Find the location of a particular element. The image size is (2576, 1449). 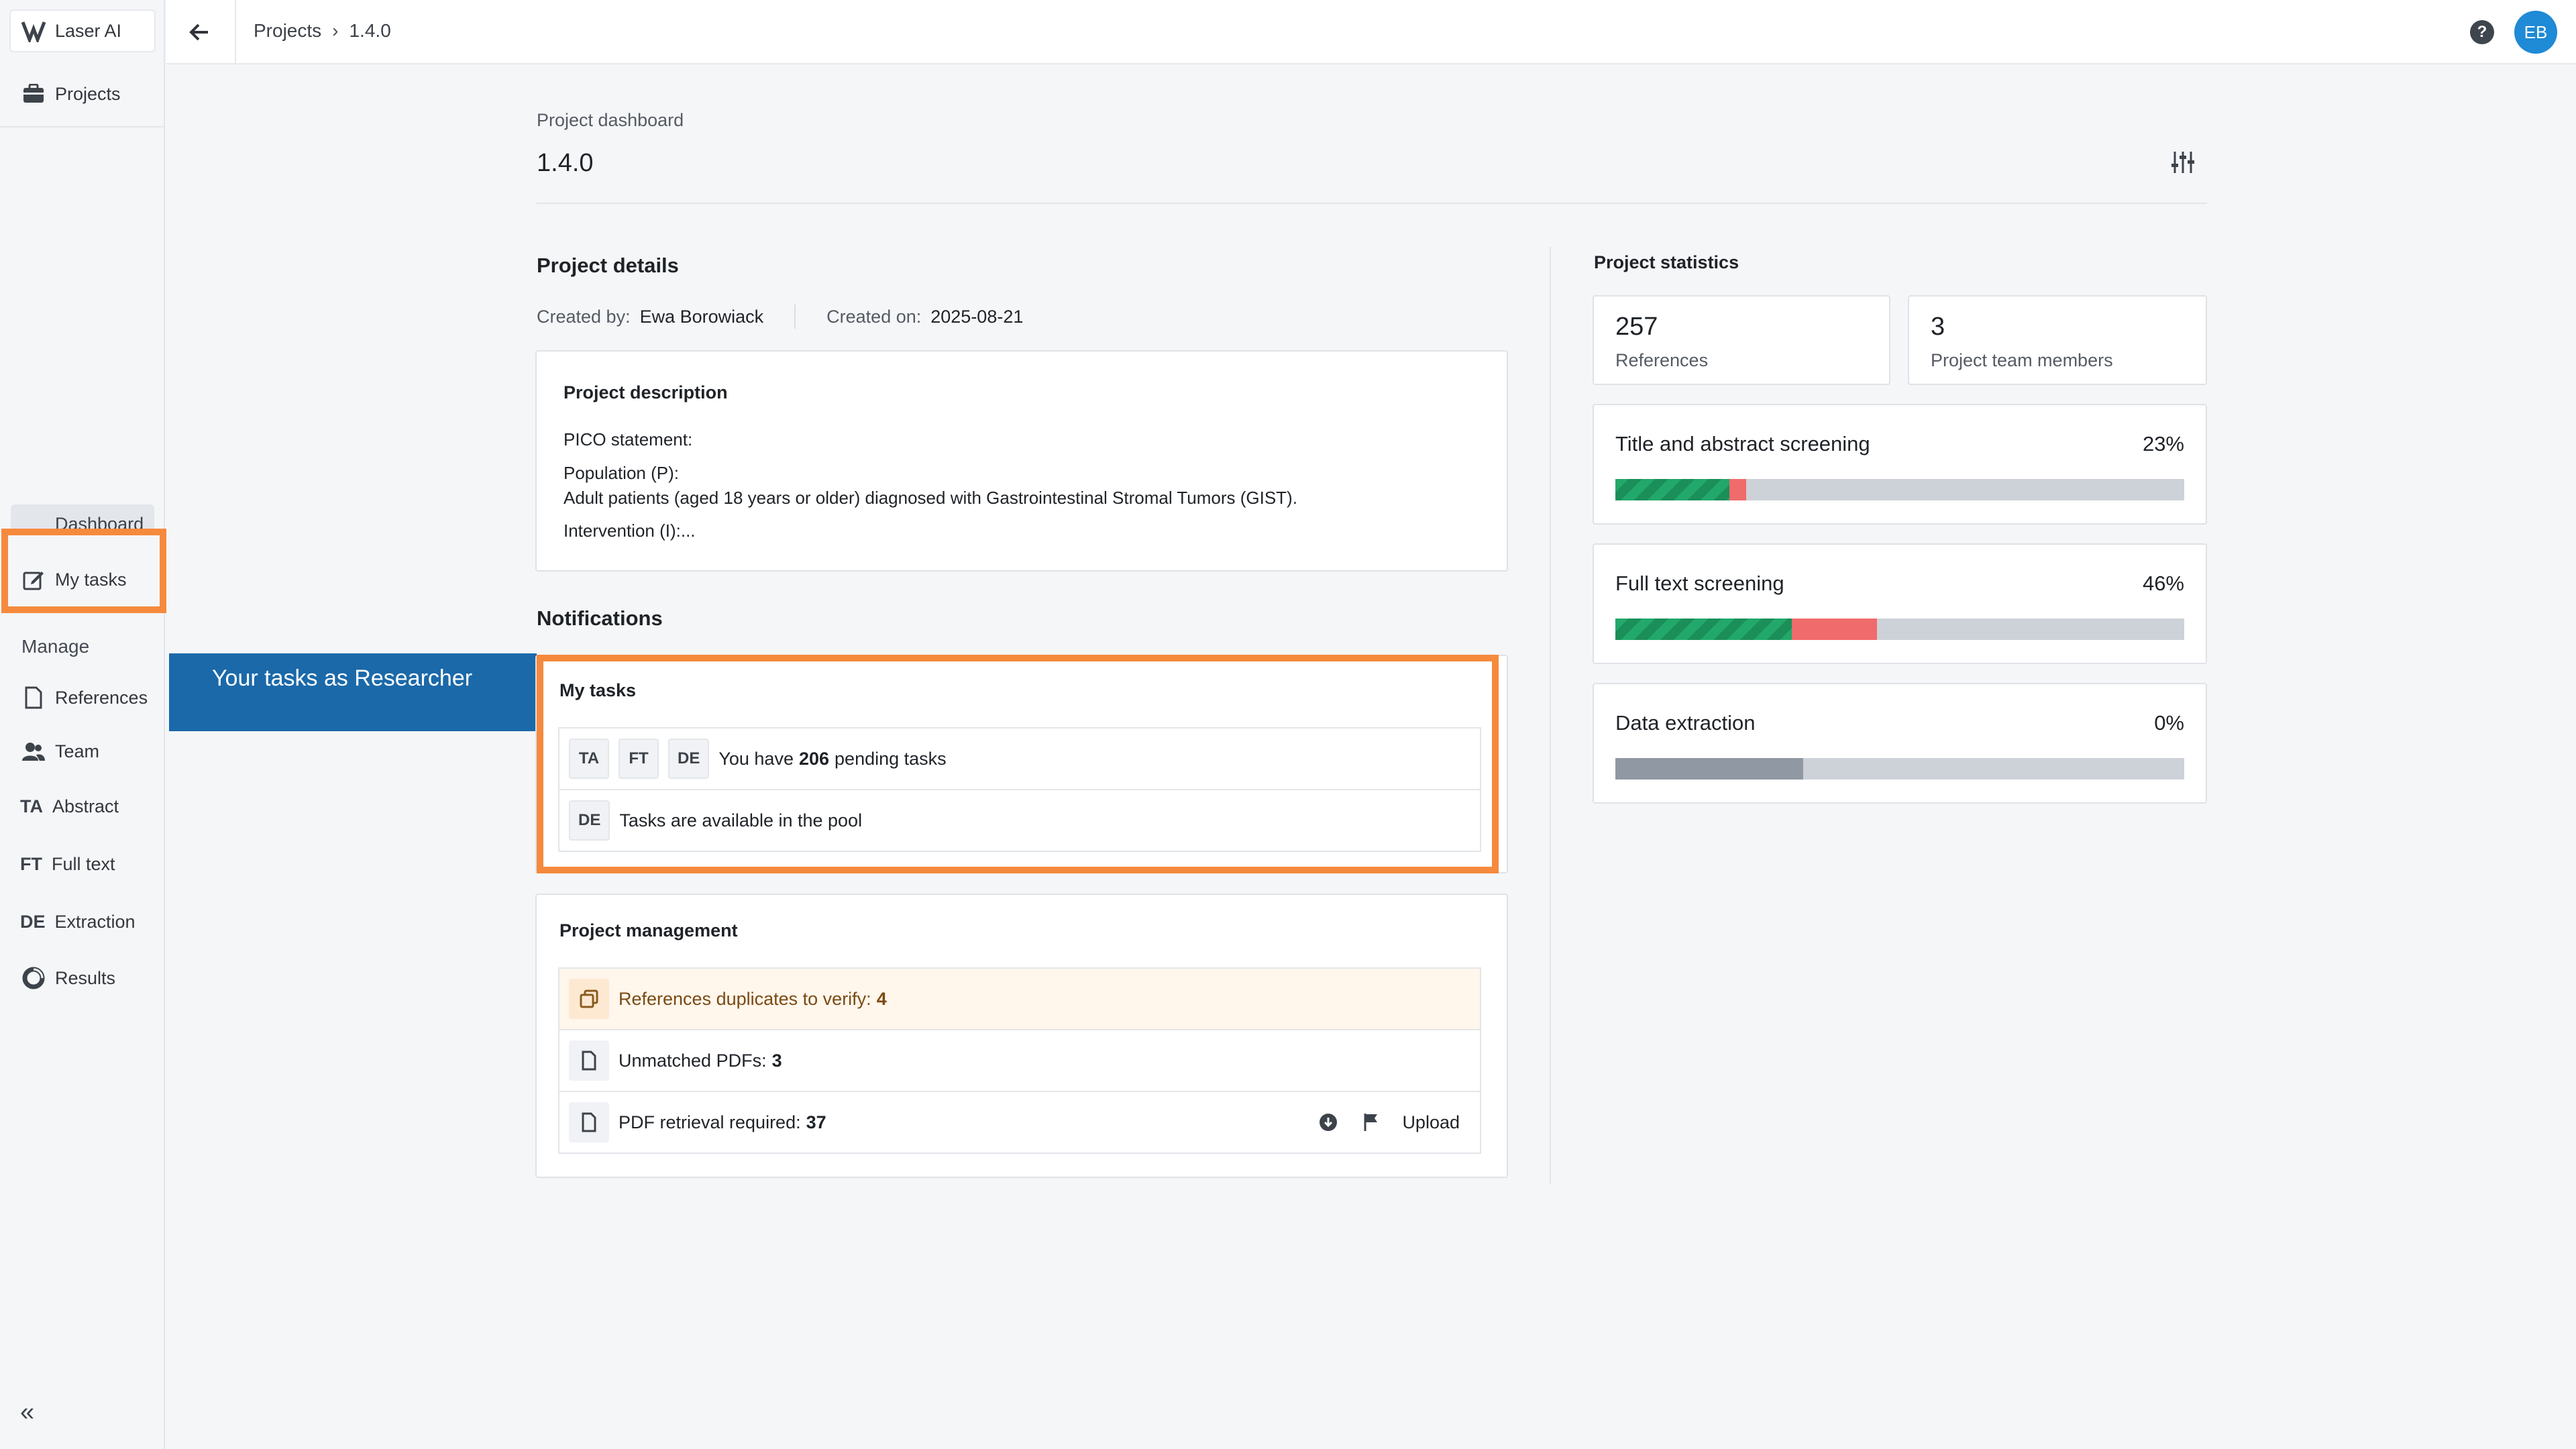

page-title: 1.4.0 is located at coordinates (565, 163).